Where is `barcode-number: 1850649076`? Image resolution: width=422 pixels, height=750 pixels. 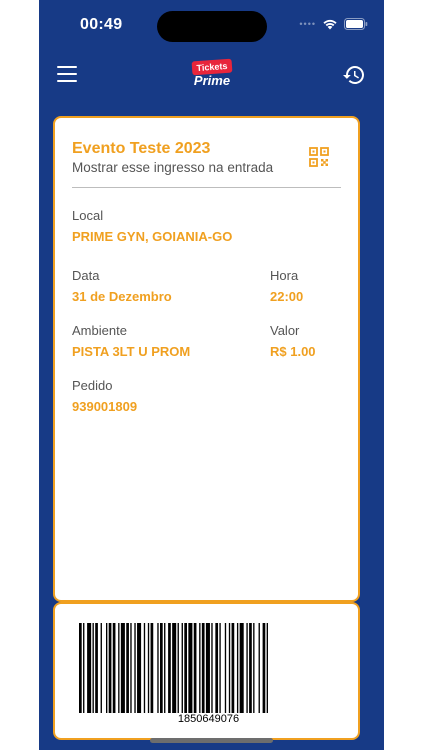 barcode-number: 1850649076 is located at coordinates (208, 719).